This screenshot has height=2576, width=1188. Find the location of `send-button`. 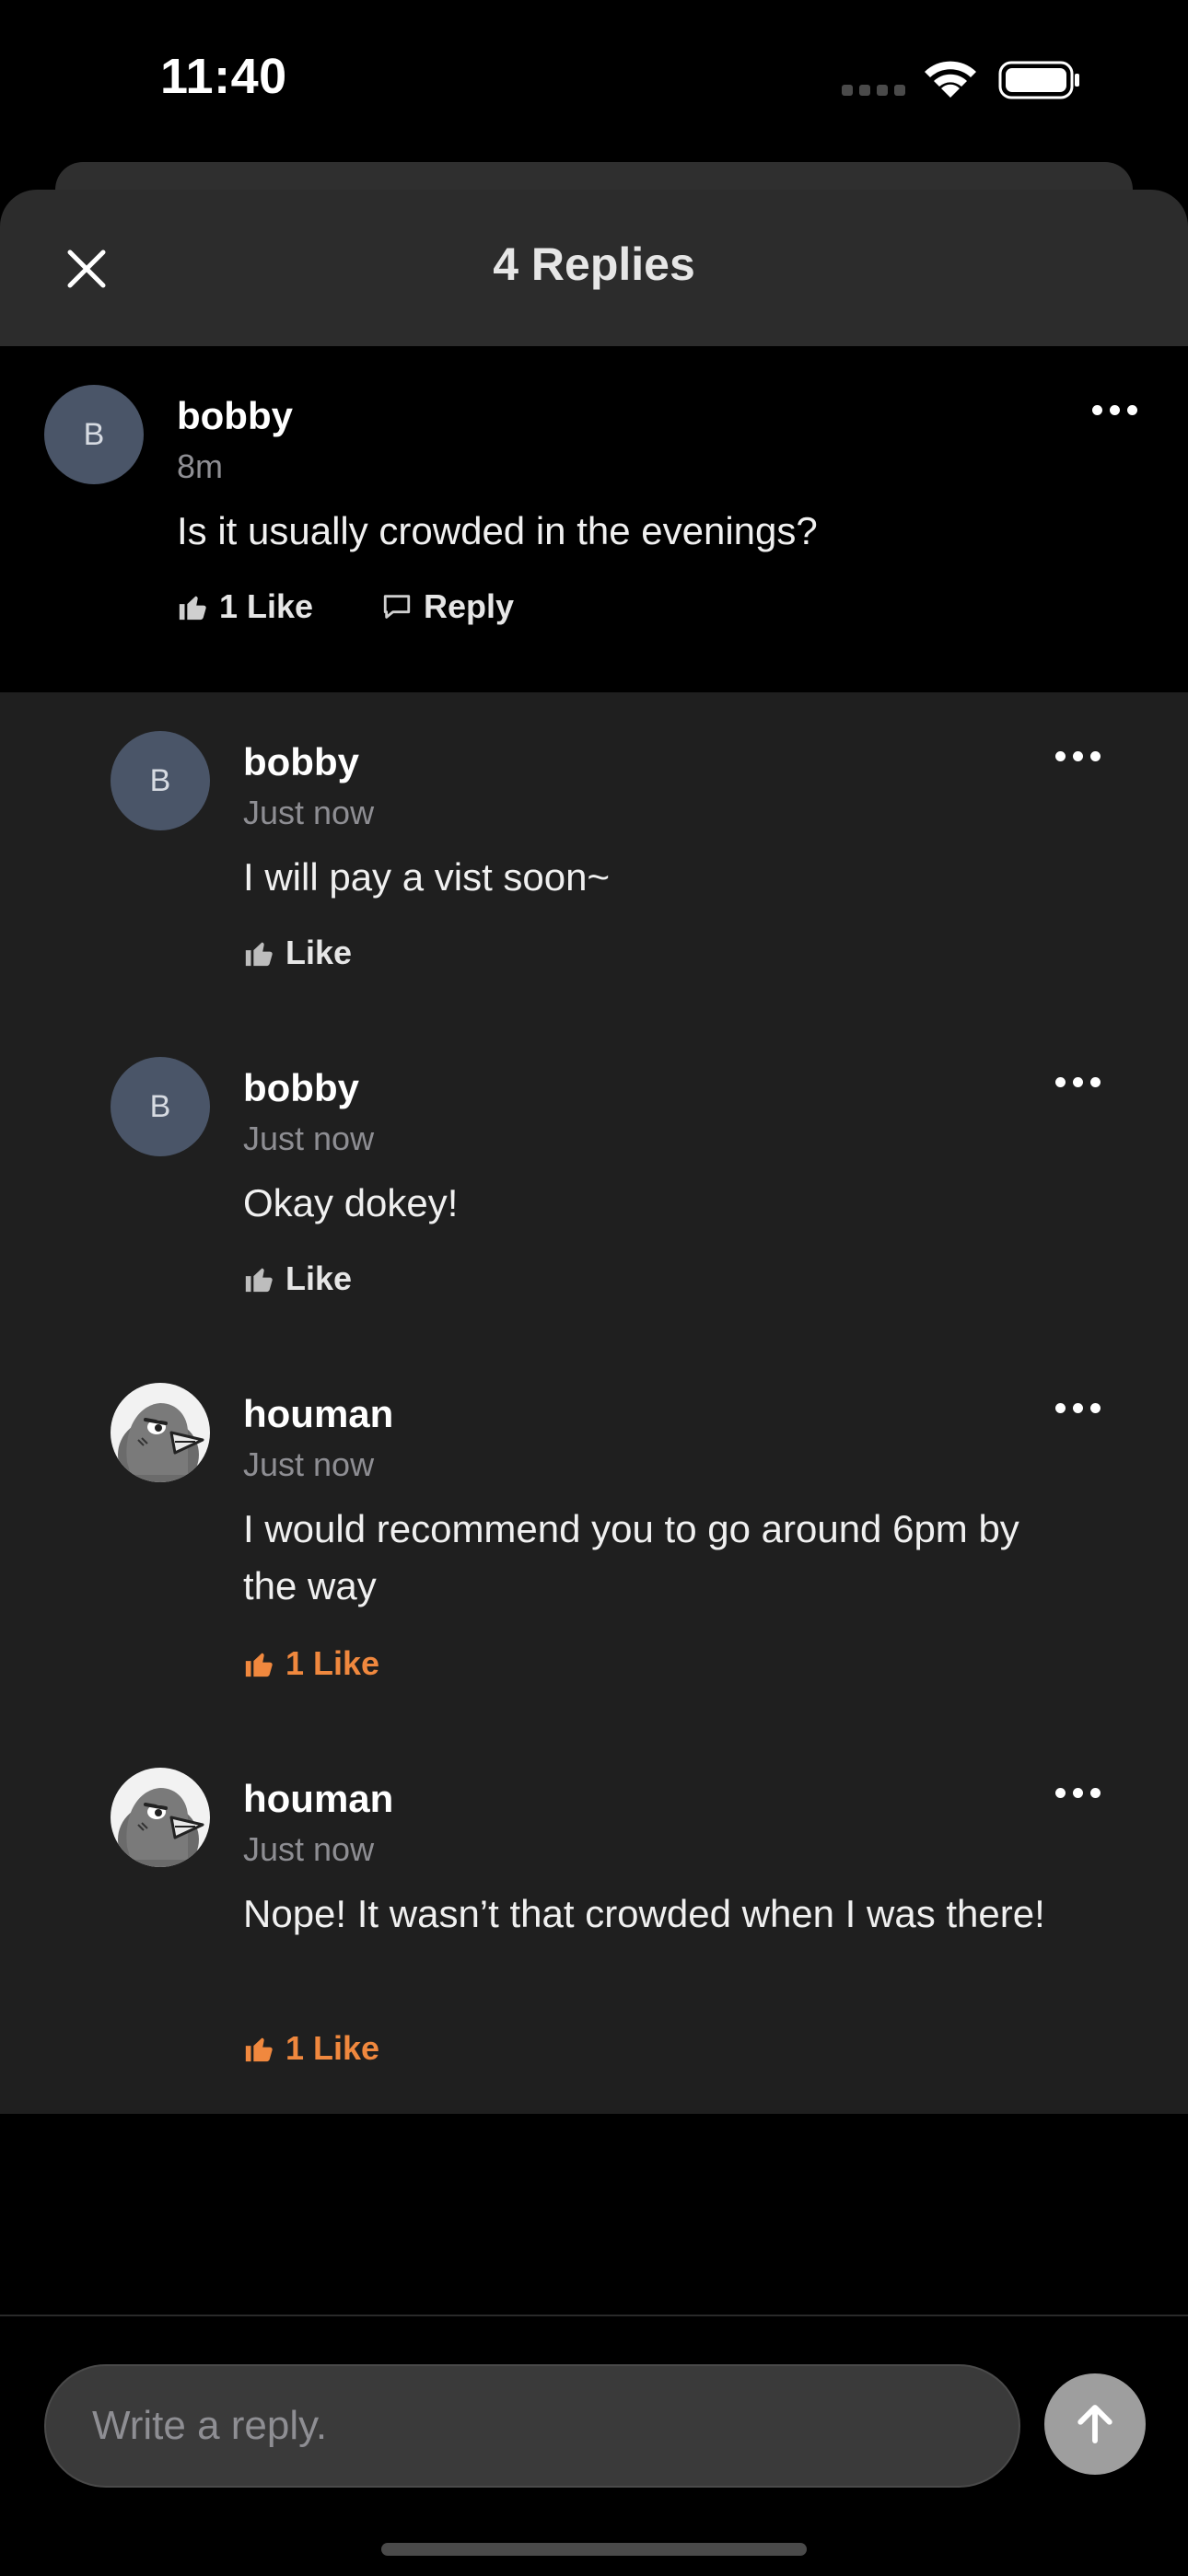

send-button is located at coordinates (1095, 2424).